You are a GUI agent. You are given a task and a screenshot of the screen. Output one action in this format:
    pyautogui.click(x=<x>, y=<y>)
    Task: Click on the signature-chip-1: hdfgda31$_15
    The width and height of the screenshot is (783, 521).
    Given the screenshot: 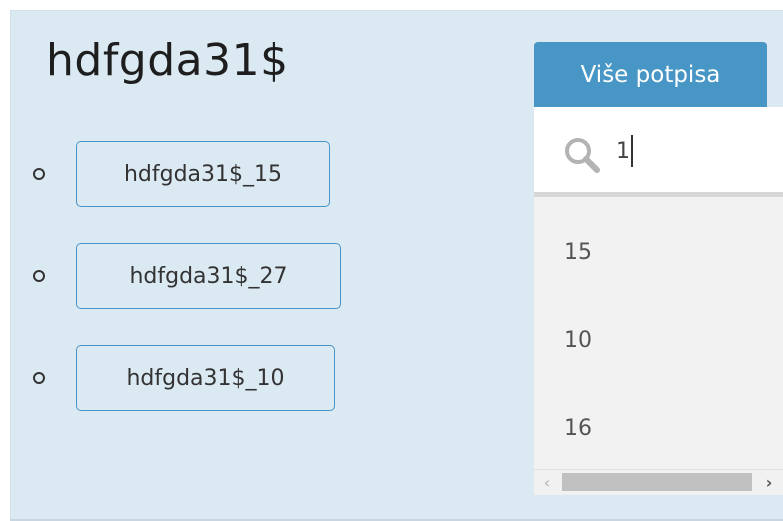 What is the action you would take?
    pyautogui.click(x=203, y=174)
    